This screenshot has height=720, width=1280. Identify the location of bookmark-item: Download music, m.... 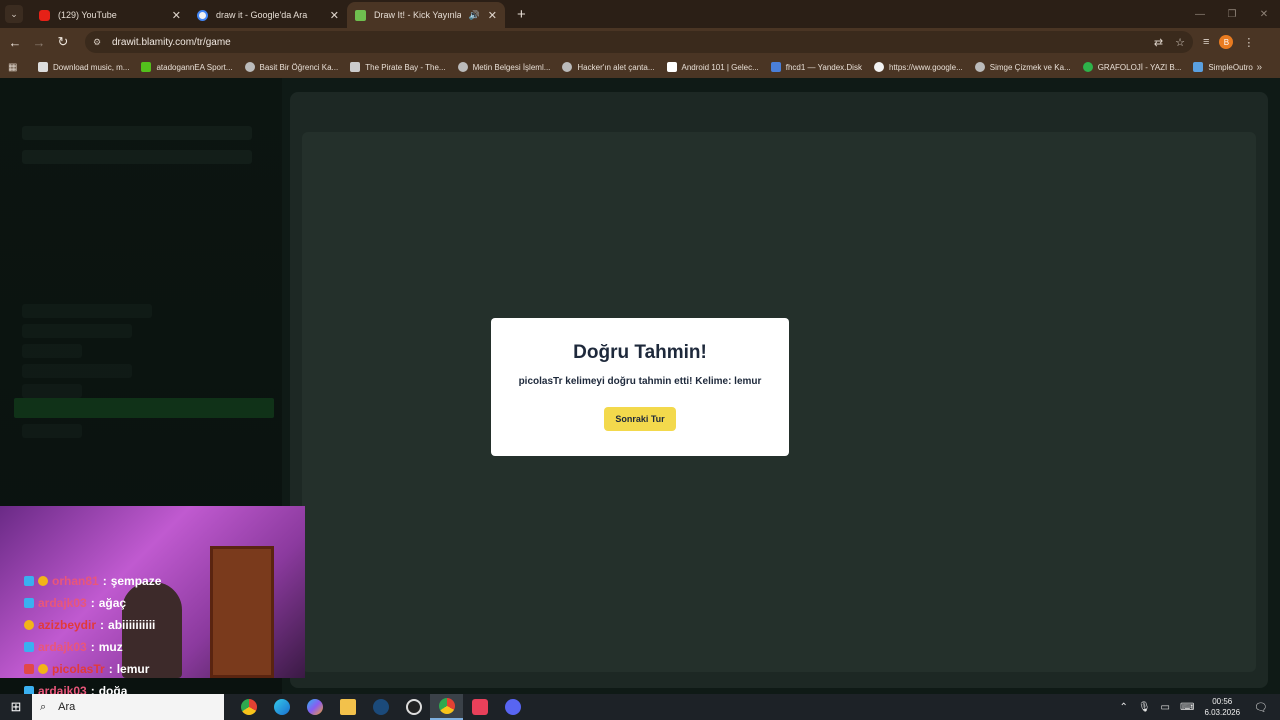
(83, 67).